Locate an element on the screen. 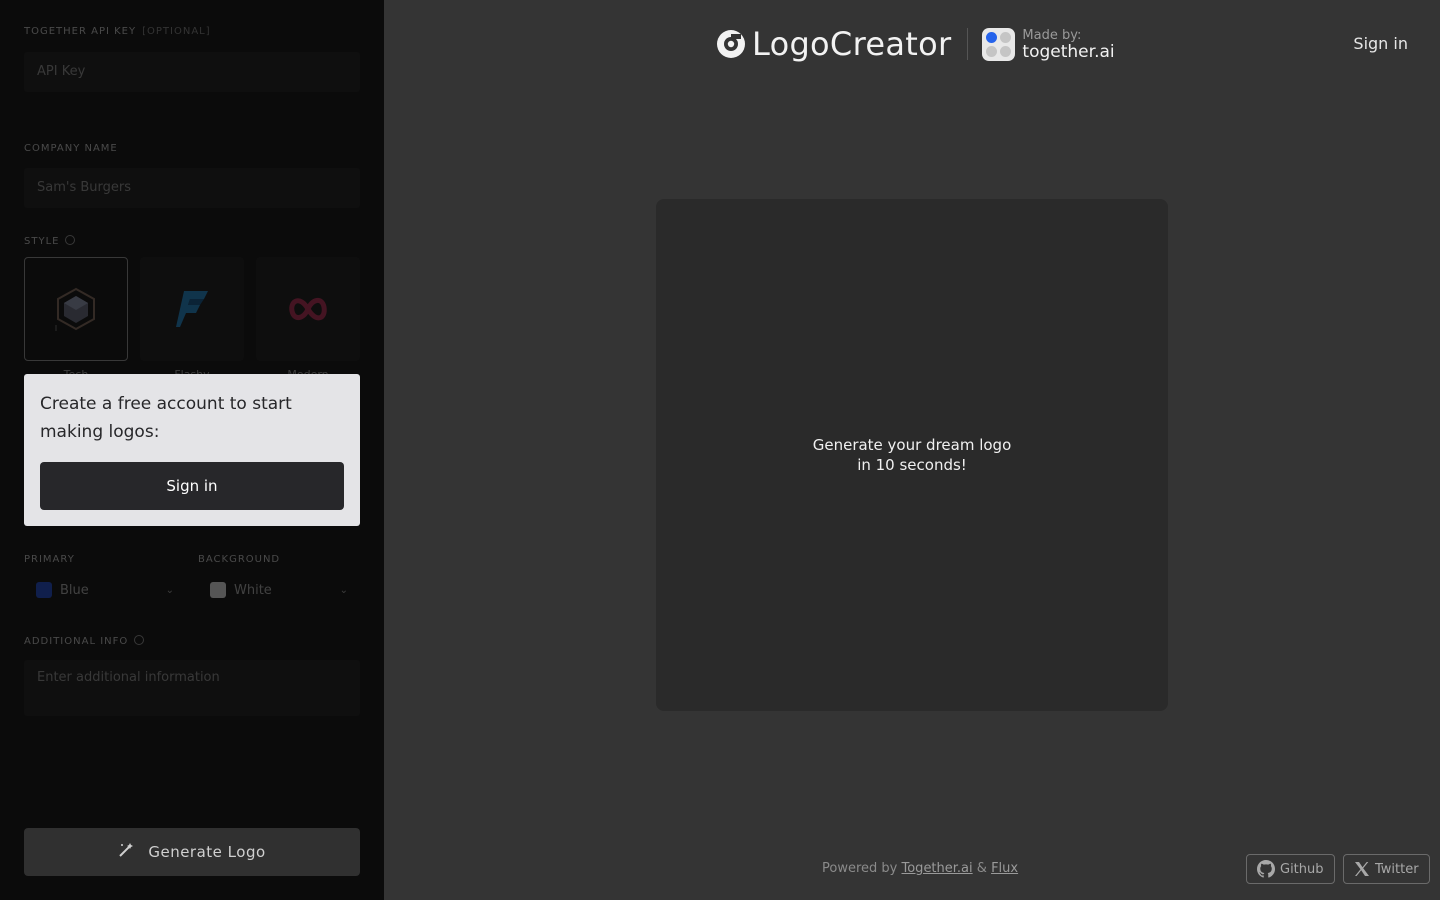 This screenshot has width=1440, height=900. additional-info-label: ADDITIONAL INFO is located at coordinates (84, 641).